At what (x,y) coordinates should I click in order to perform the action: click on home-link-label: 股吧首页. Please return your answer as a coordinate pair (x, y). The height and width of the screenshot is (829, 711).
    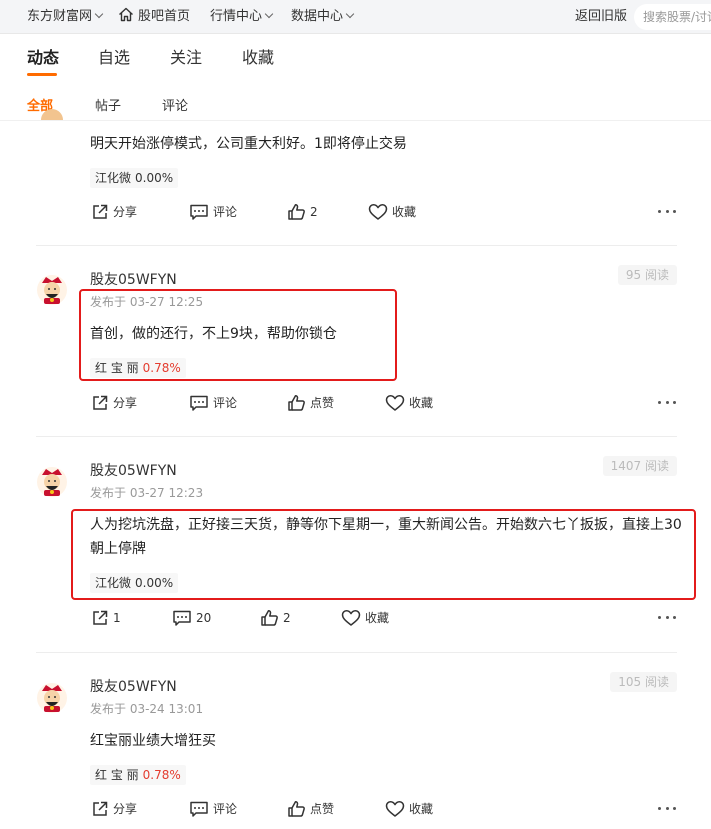
    Looking at the image, I should click on (164, 16).